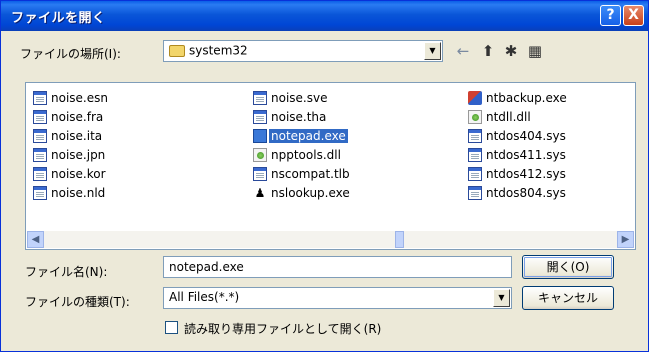 The width and height of the screenshot is (649, 352). What do you see at coordinates (171, 327) in the screenshot?
I see `readonly-checkbox` at bounding box center [171, 327].